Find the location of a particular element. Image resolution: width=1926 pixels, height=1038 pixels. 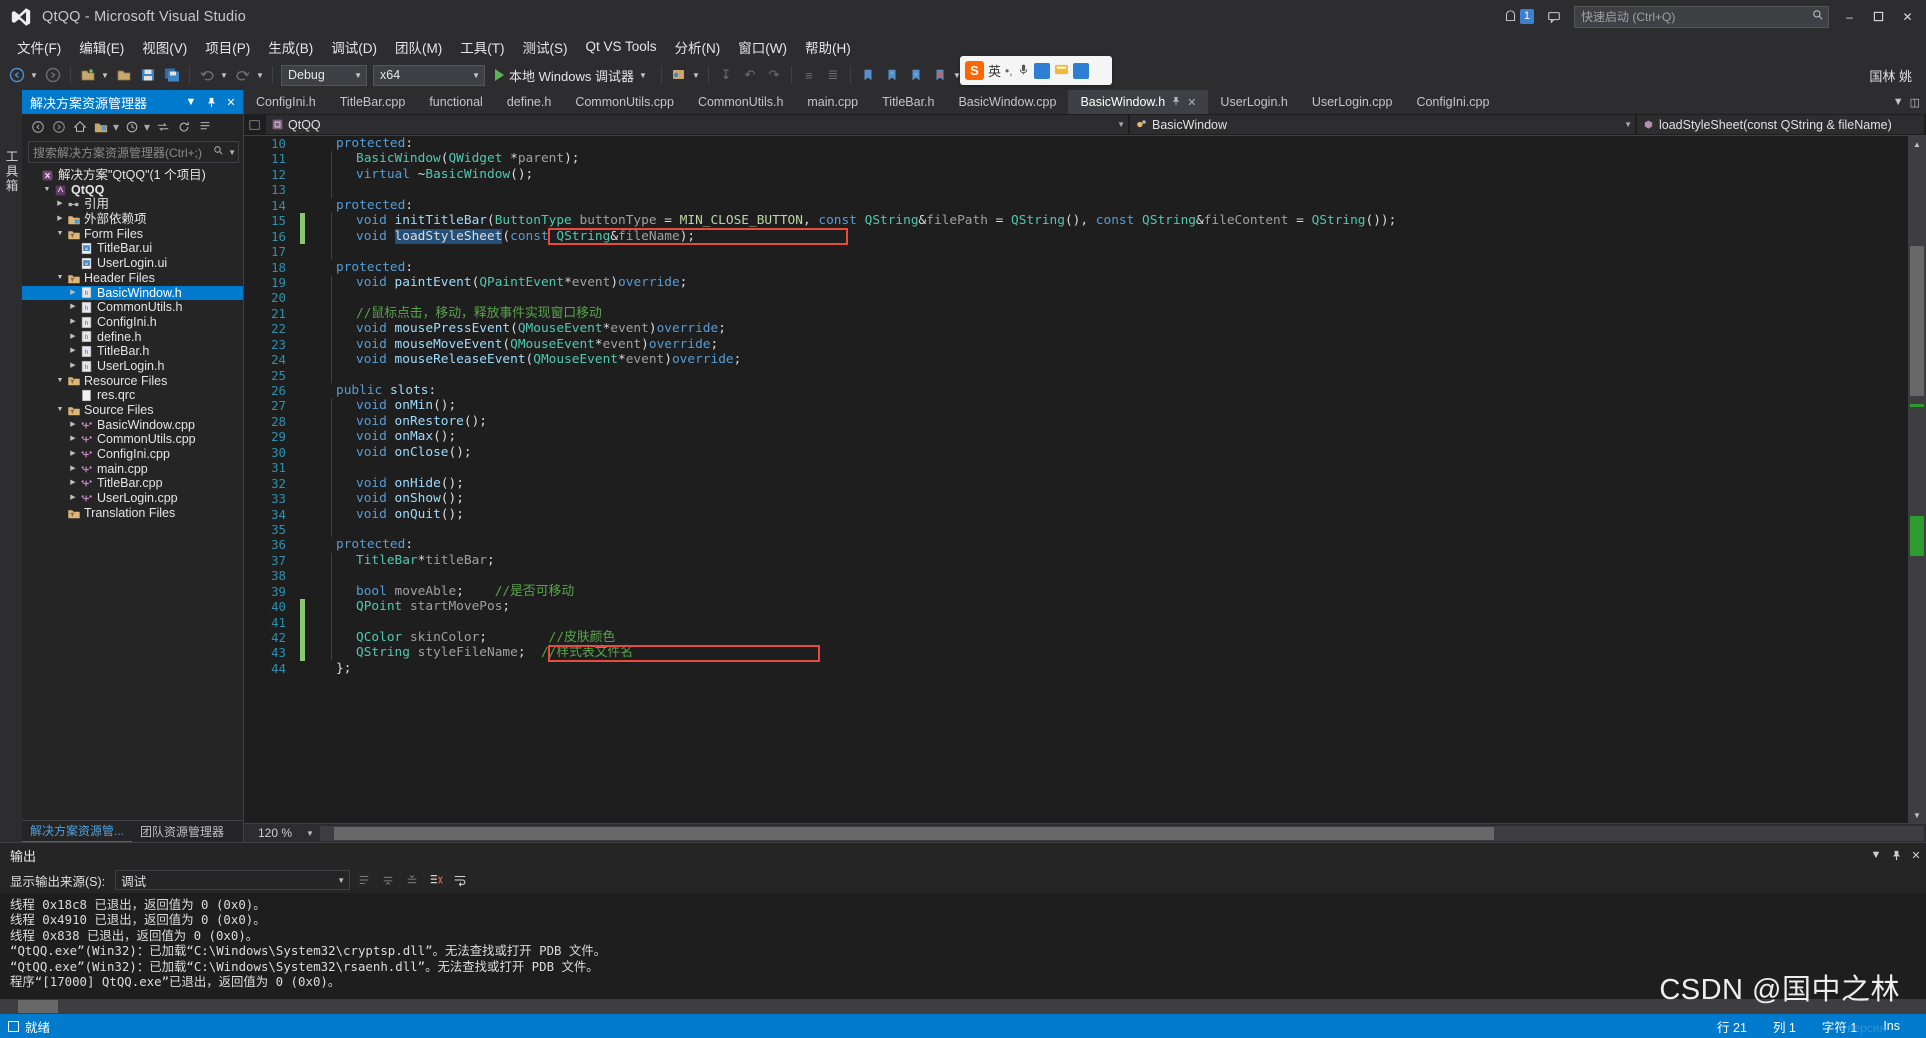

microphone-icon is located at coordinates (1023, 71).